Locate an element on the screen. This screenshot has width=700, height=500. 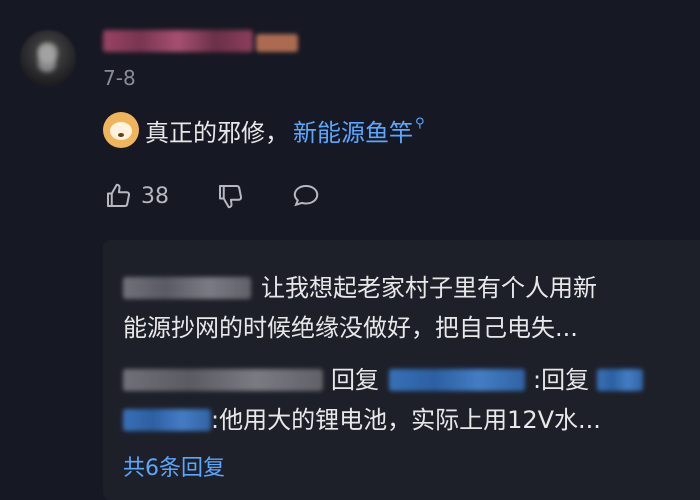
comment-text: 真正的邪修， 新能源鱼竿 ⚲ is located at coordinates (264, 130).